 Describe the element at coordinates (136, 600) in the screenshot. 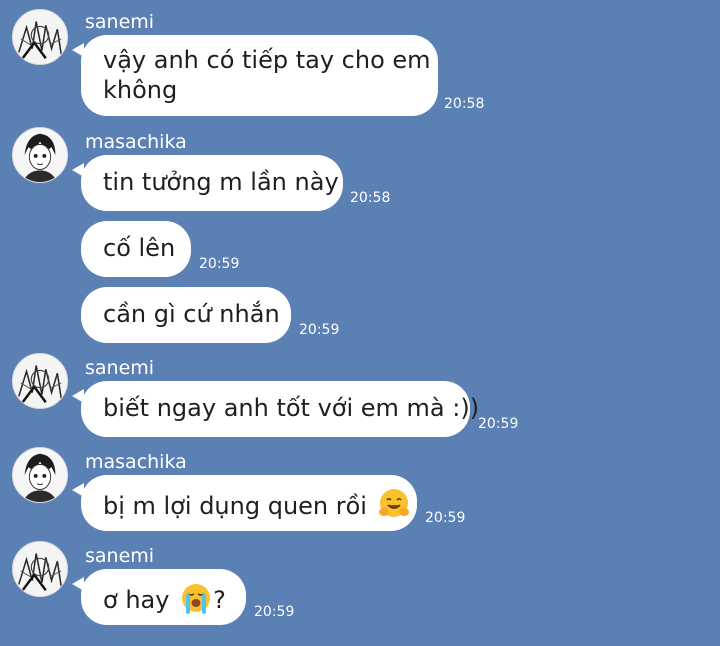

I see `message-text: ơ hay` at that location.